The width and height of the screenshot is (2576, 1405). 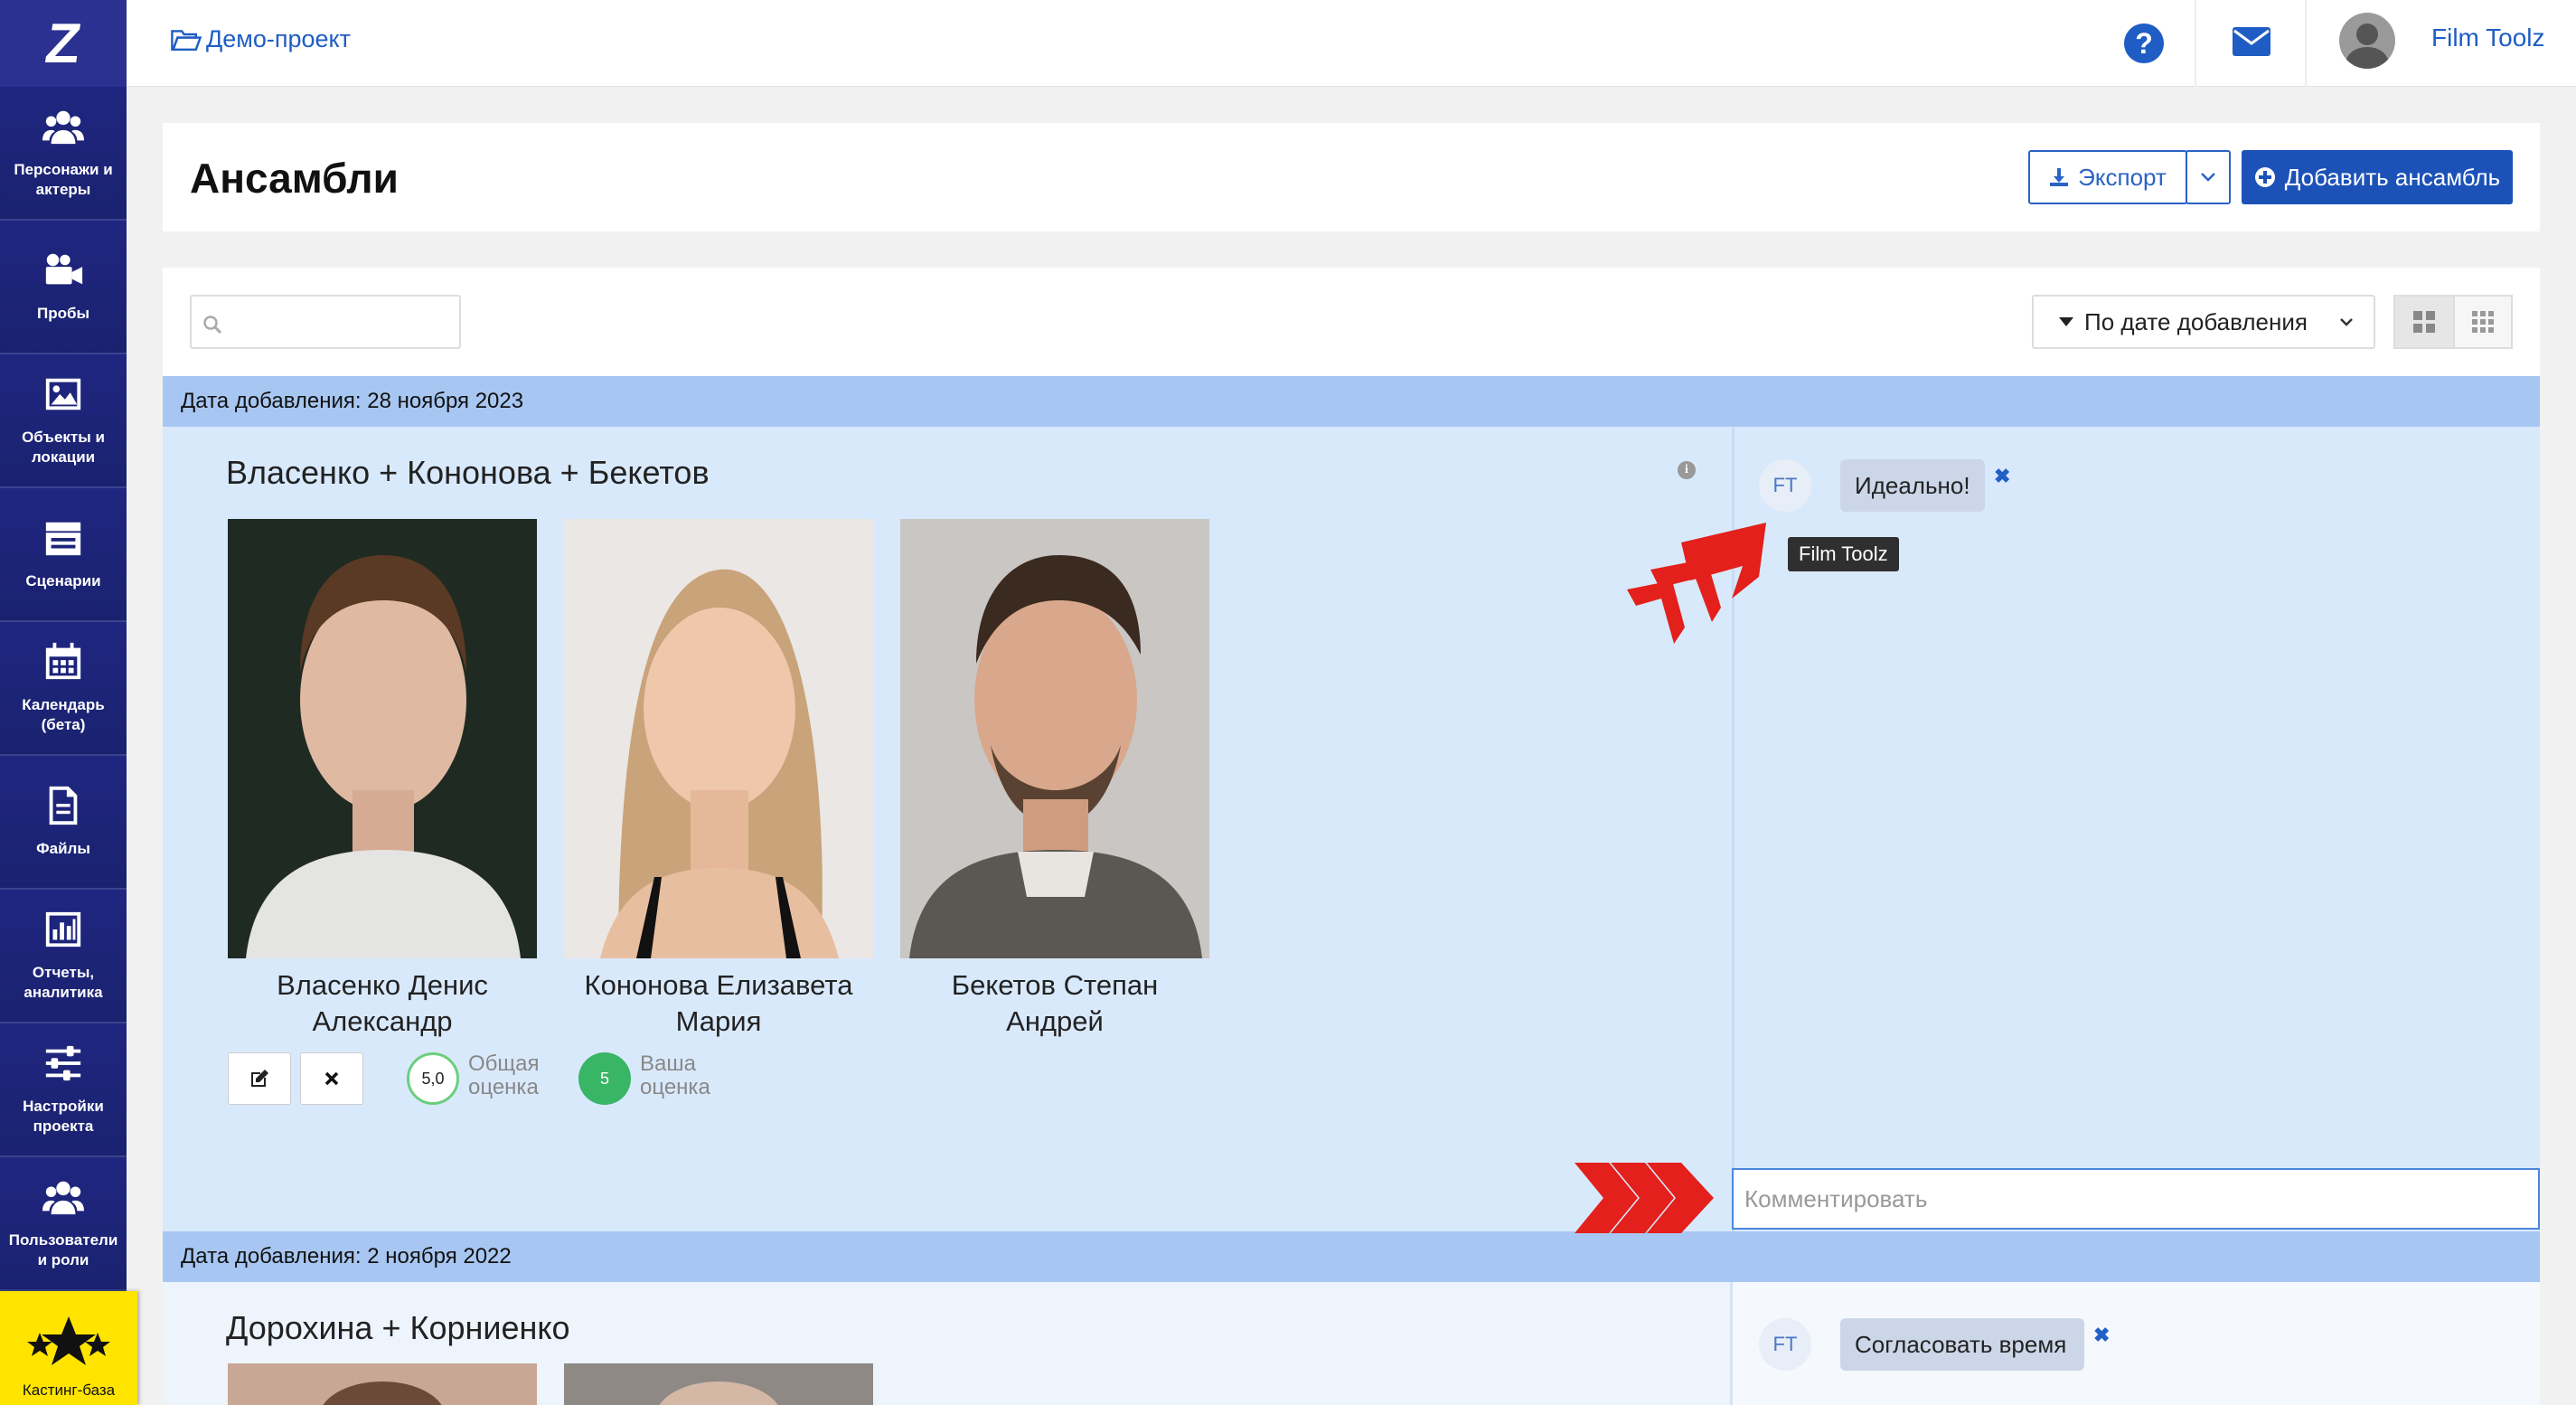 What do you see at coordinates (63, 555) in the screenshot?
I see `sidebar-item-scripts: Сценарии` at bounding box center [63, 555].